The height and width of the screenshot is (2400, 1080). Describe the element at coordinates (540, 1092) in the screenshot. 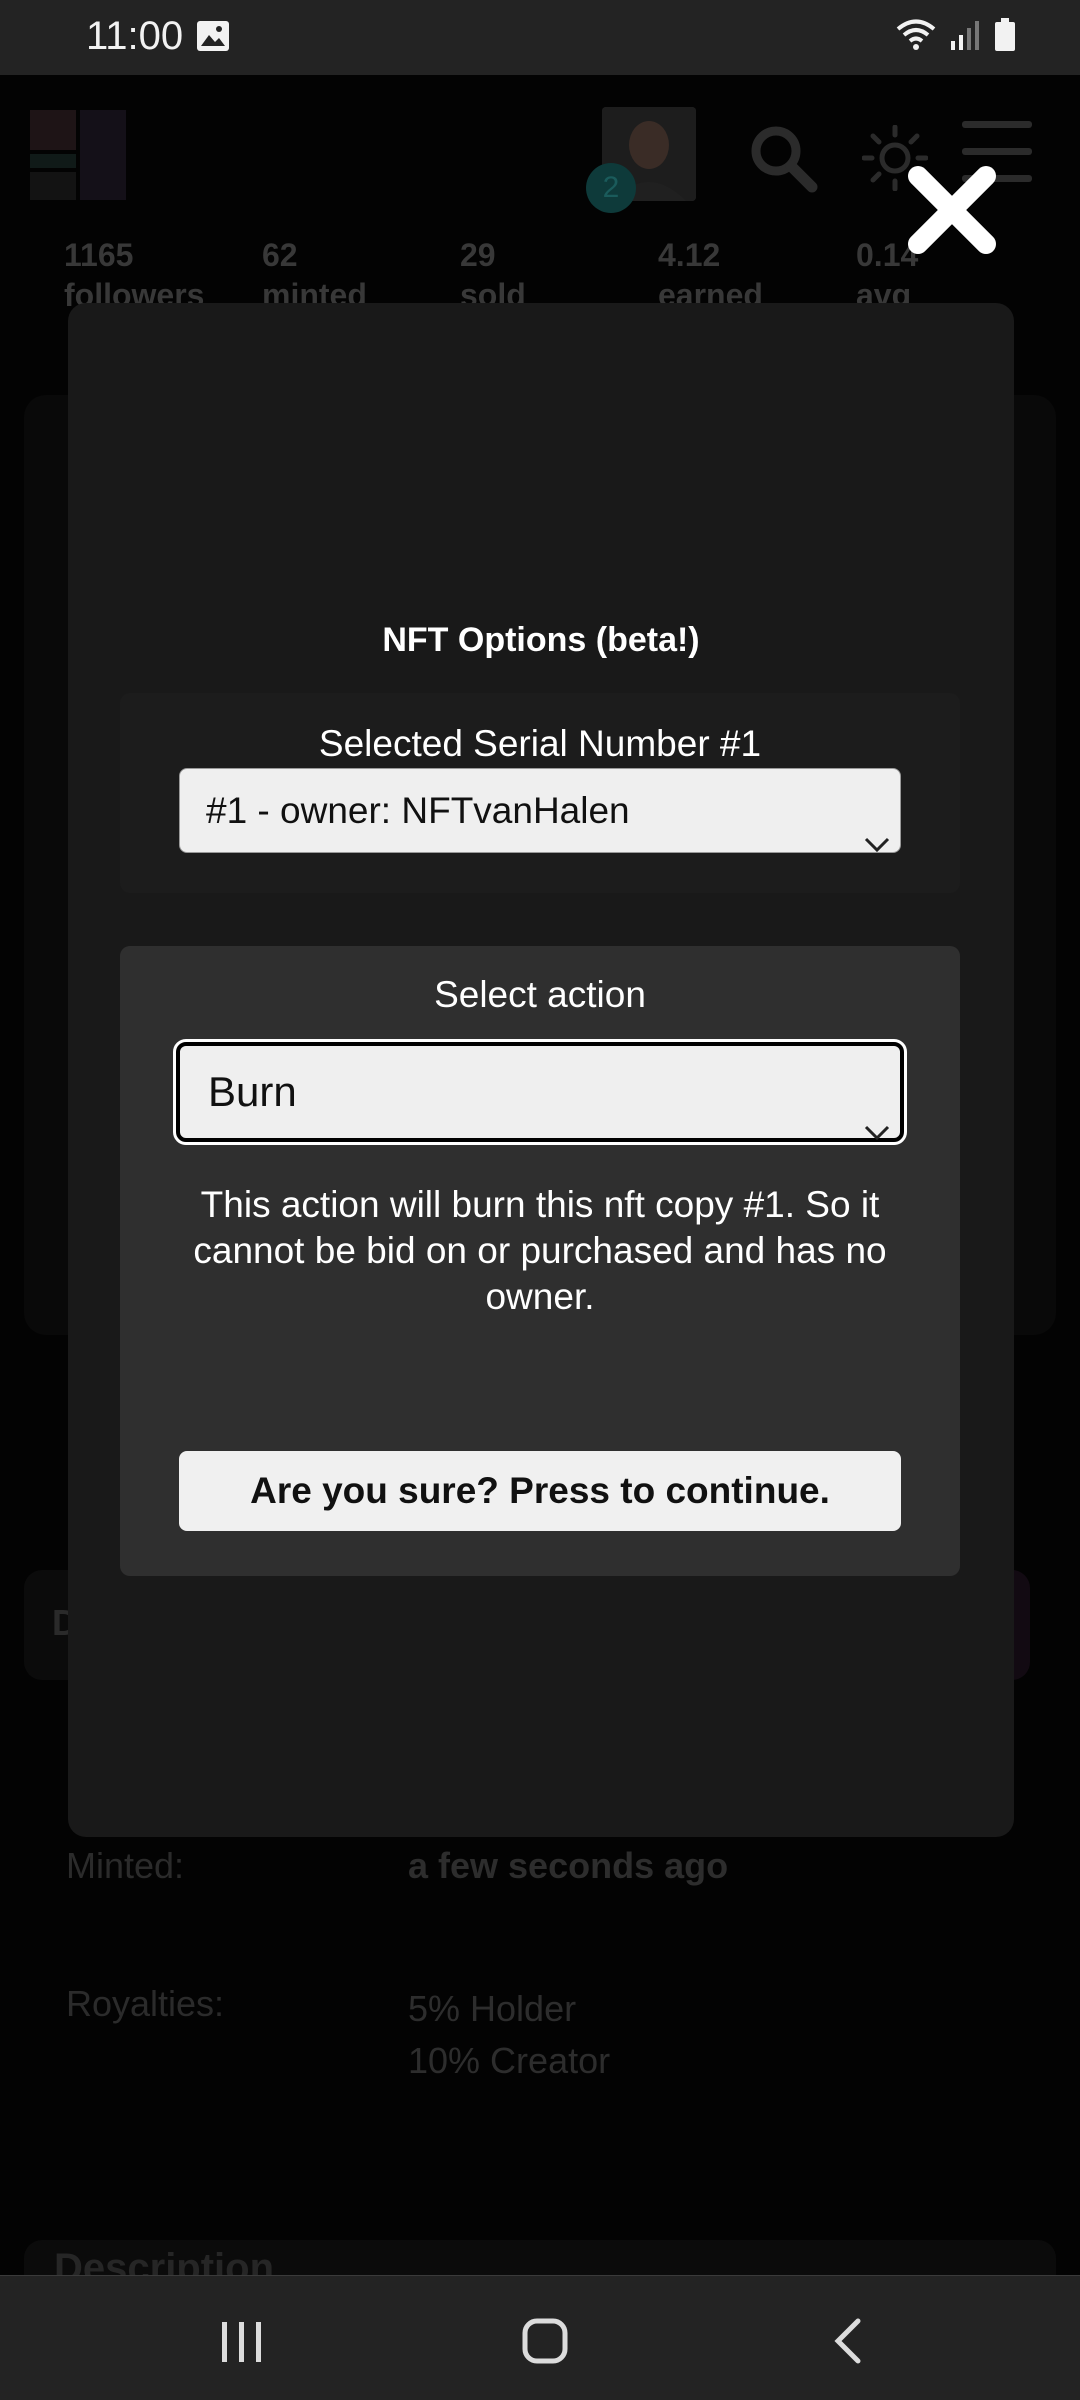

I see `action-select: Burn` at that location.